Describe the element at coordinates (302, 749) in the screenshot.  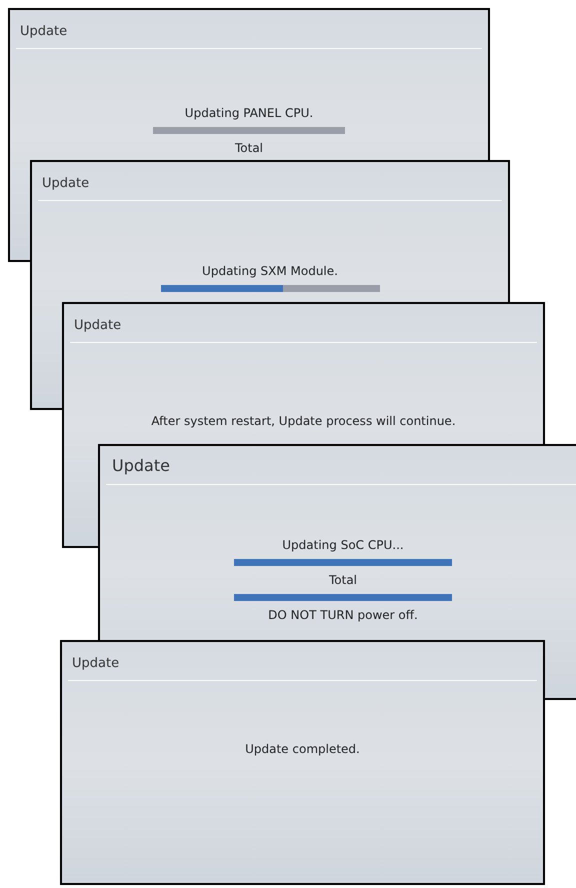
I see `status-message: Update completed.` at that location.